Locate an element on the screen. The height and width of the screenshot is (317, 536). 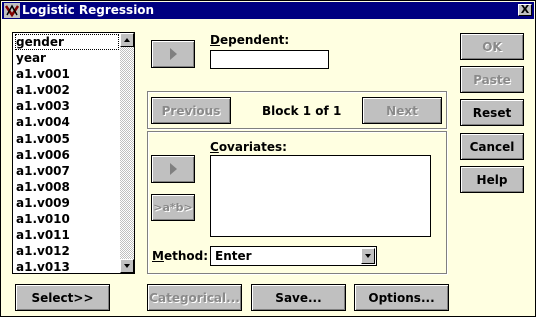
dependent-field is located at coordinates (269, 59).